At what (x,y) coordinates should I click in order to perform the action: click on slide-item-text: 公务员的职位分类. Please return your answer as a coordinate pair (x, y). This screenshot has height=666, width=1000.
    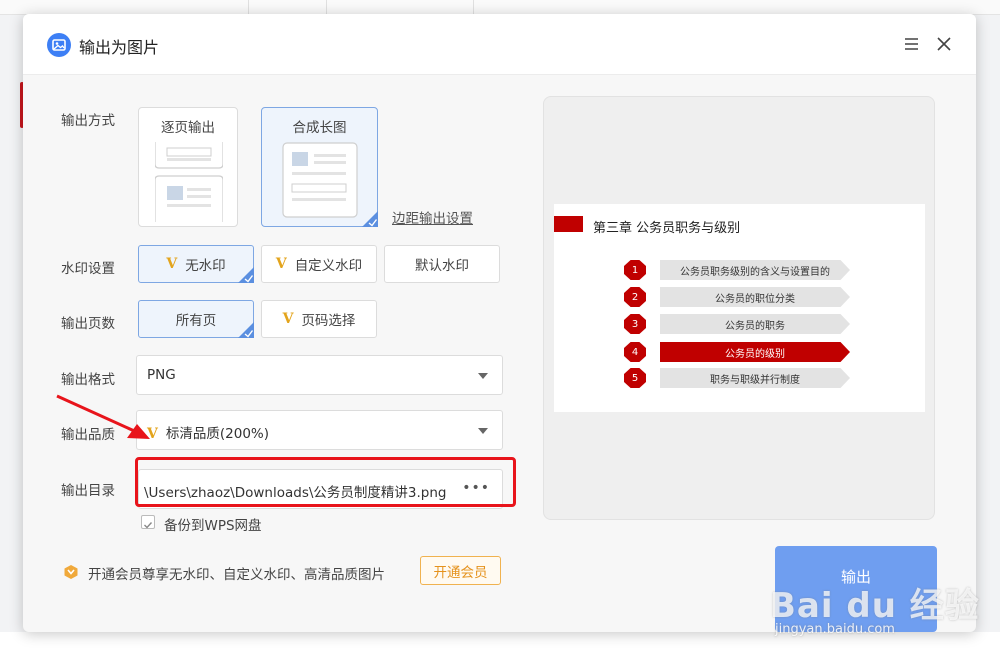
    Looking at the image, I should click on (755, 297).